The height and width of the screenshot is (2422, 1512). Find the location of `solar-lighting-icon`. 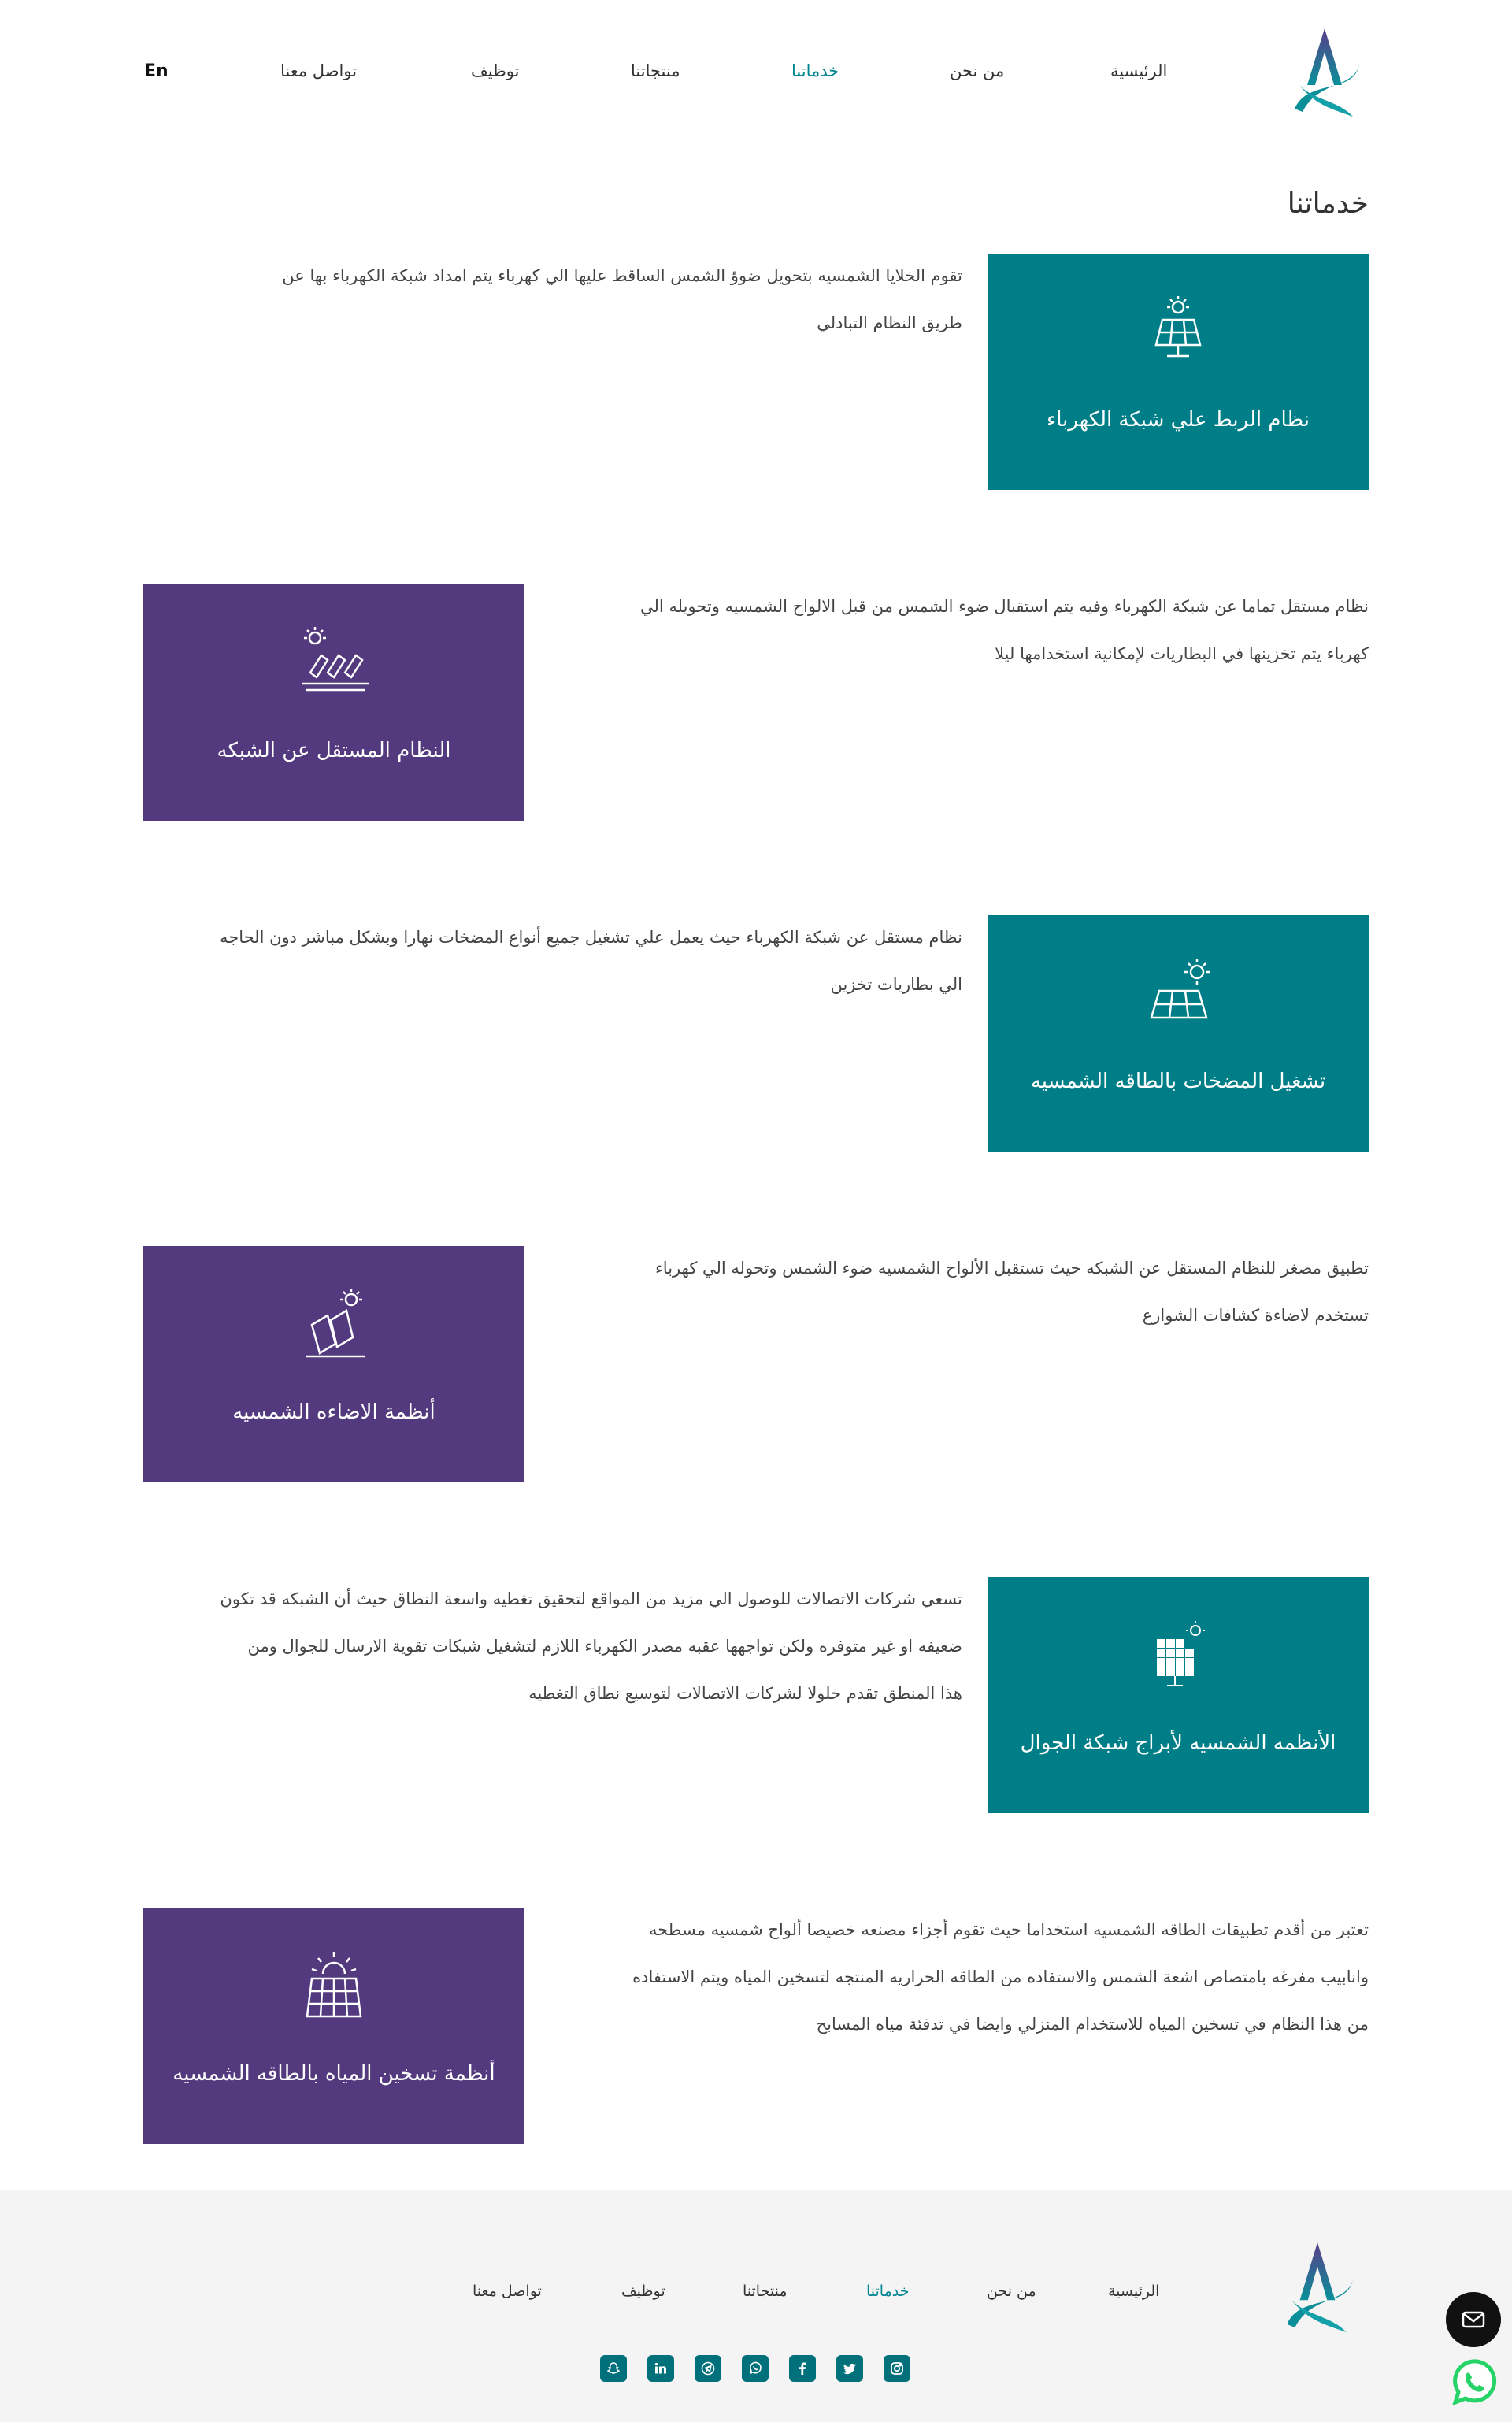

solar-lighting-icon is located at coordinates (335, 1323).